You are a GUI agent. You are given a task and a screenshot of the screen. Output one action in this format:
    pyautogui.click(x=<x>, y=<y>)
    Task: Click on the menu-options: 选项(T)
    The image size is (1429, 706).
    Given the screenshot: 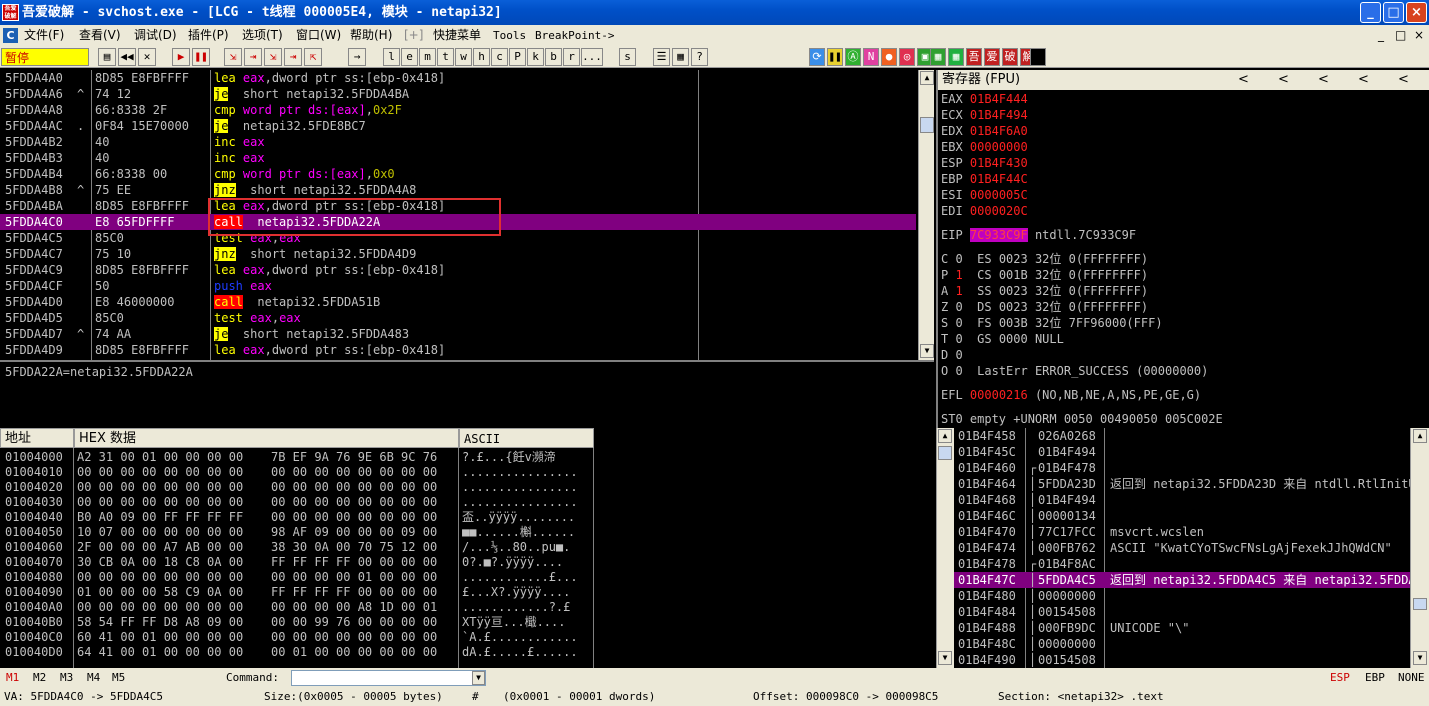 What is the action you would take?
    pyautogui.click(x=262, y=35)
    